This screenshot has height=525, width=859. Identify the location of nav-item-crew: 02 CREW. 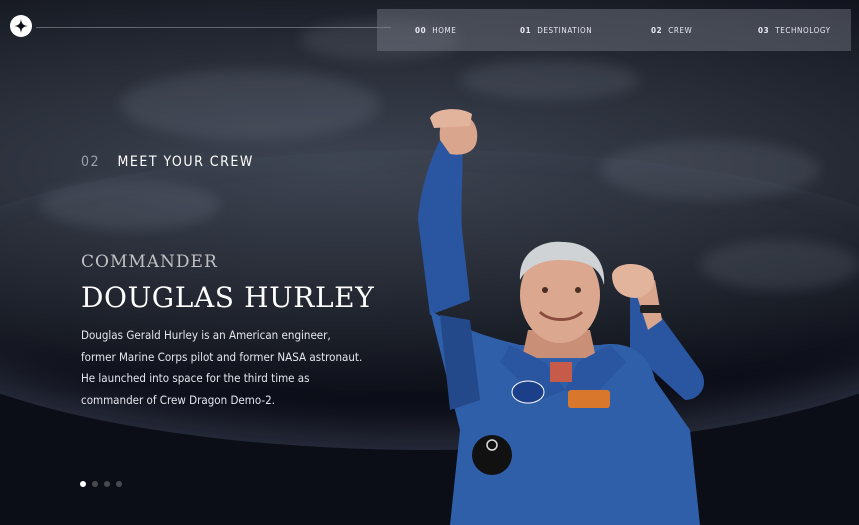
(671, 30).